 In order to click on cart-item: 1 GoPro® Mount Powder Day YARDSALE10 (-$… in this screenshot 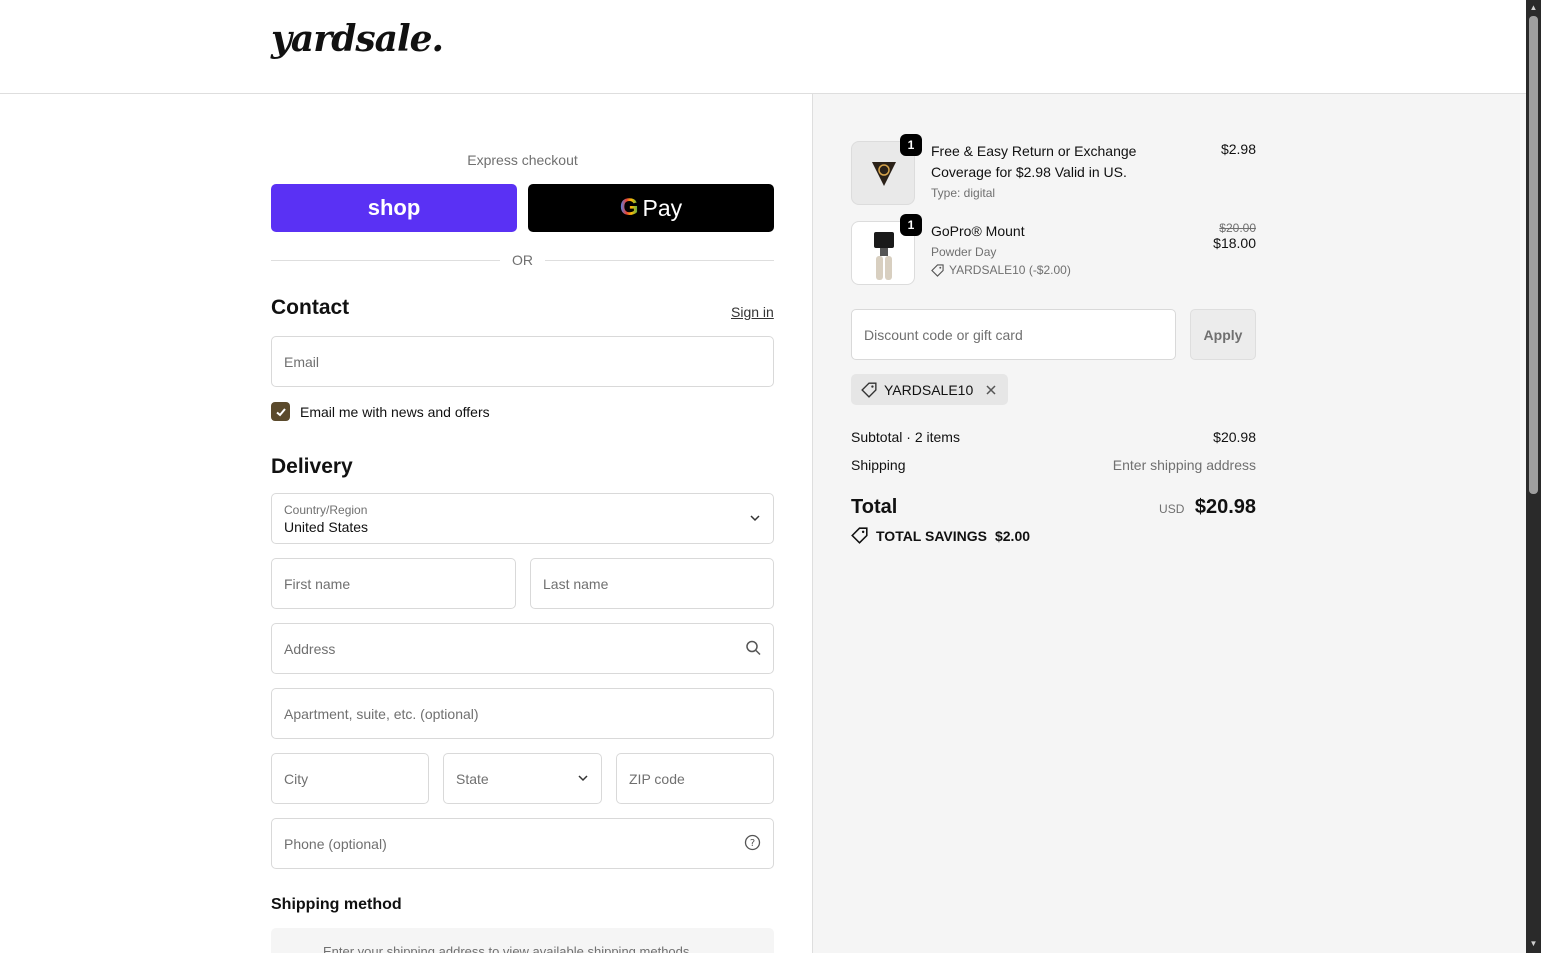, I will do `click(1053, 249)`.